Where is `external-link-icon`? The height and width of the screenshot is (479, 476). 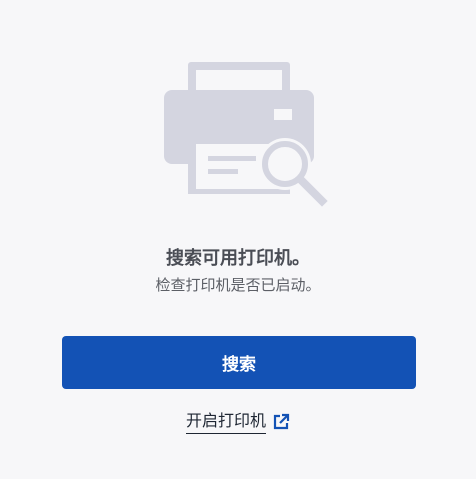
external-link-icon is located at coordinates (281, 421).